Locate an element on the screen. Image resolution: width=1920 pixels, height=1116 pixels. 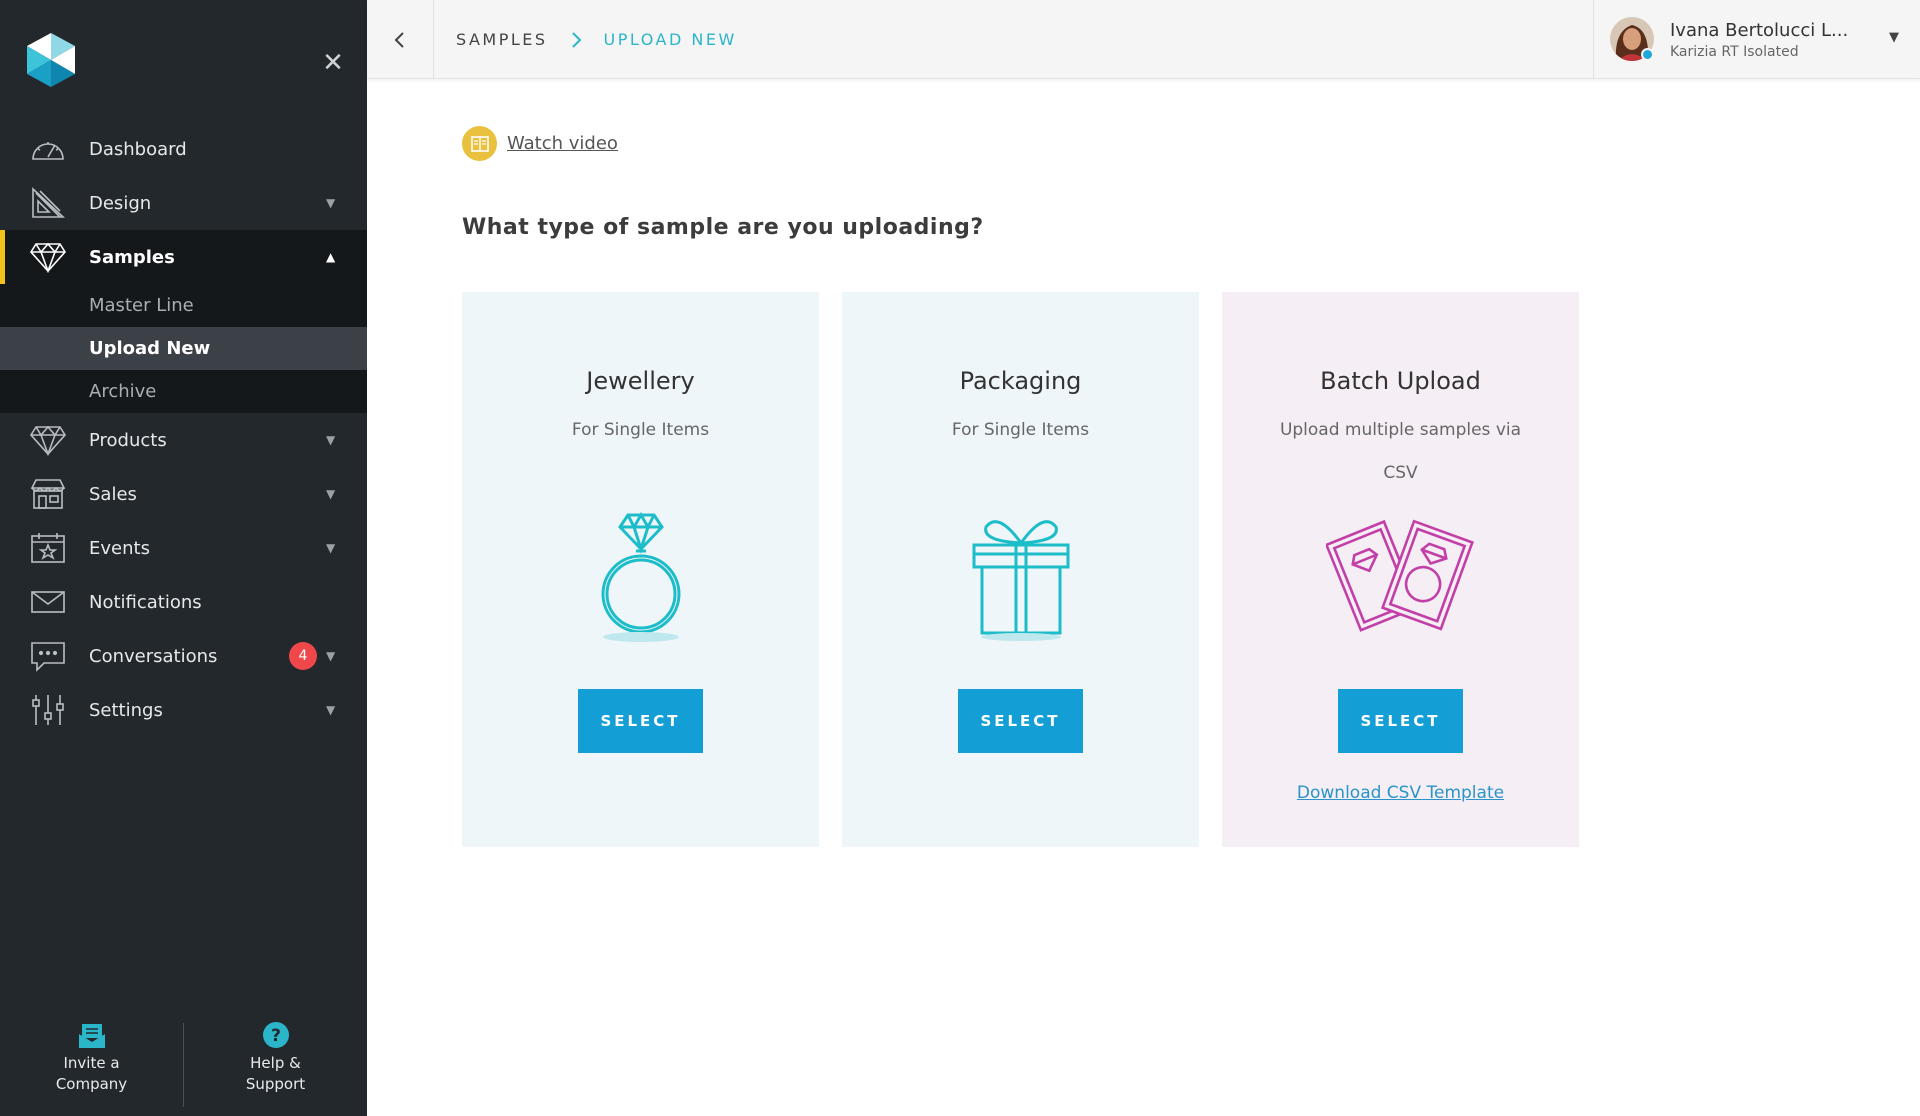
sidebar-item-label: Notifications is located at coordinates (145, 602).